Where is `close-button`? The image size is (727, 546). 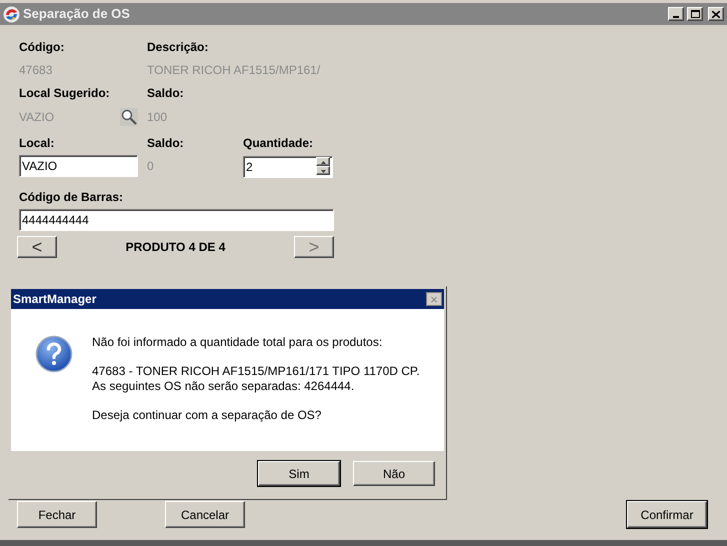 close-button is located at coordinates (716, 14).